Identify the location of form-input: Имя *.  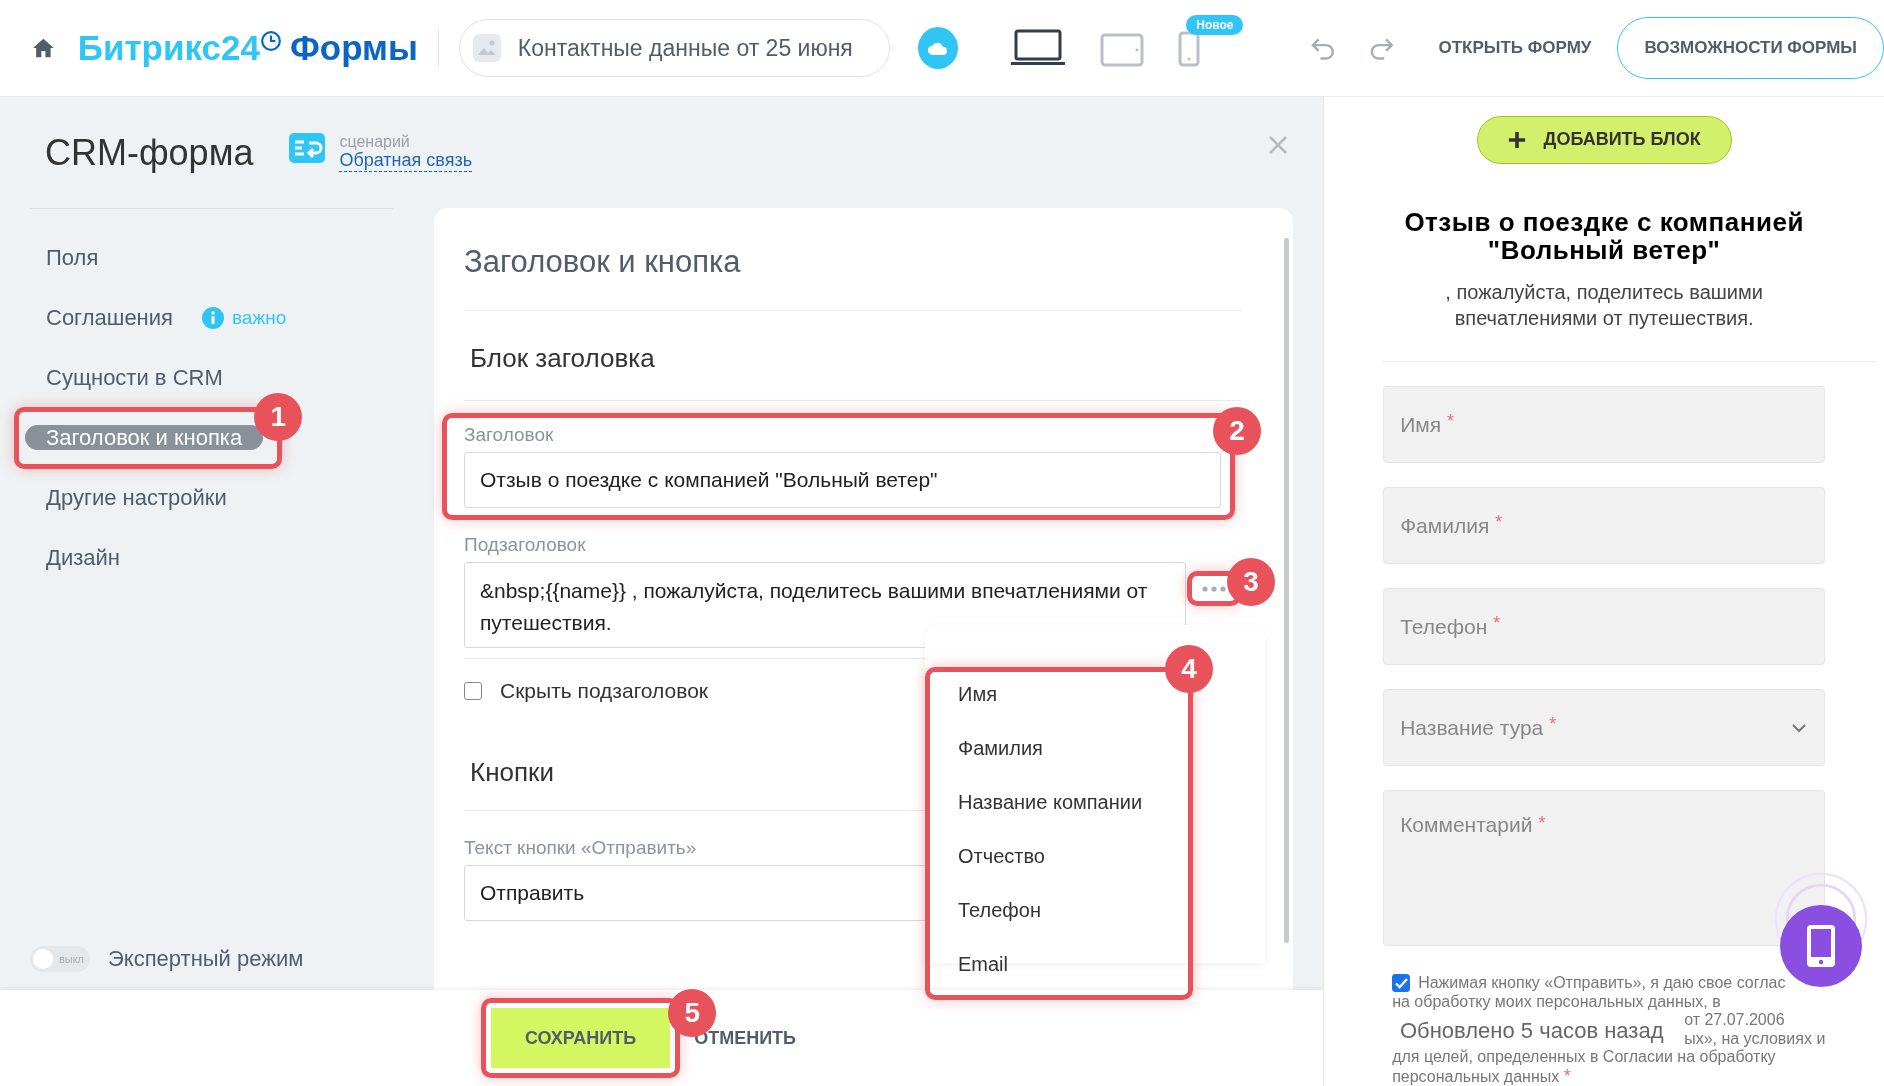
(1604, 424).